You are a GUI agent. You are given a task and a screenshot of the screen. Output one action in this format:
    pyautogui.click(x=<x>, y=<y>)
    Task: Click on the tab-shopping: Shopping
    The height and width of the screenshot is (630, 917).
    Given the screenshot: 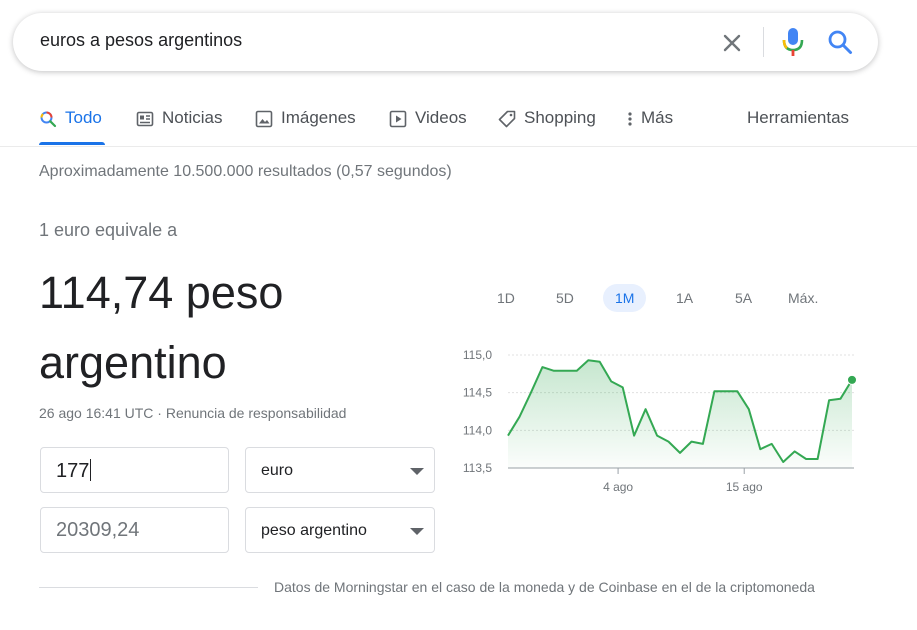 What is the action you would take?
    pyautogui.click(x=547, y=126)
    